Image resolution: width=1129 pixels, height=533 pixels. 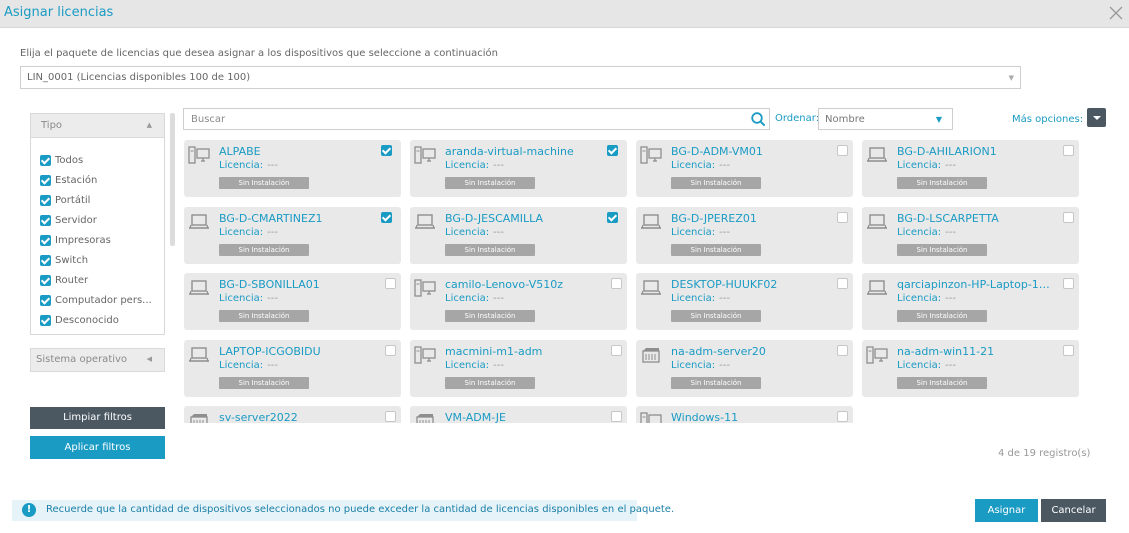 What do you see at coordinates (97, 447) in the screenshot?
I see `apply-filters-button: Aplicar filtros` at bounding box center [97, 447].